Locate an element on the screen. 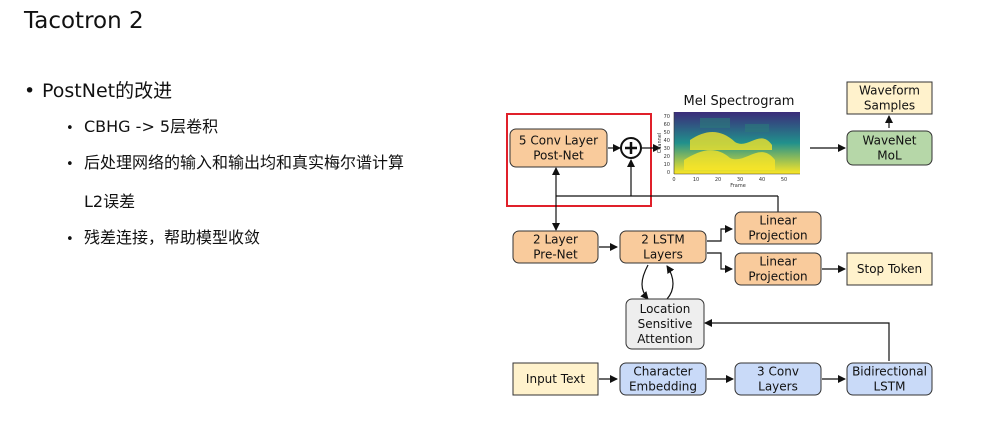 The image size is (1000, 437). node-label: Embedding is located at coordinates (663, 387).